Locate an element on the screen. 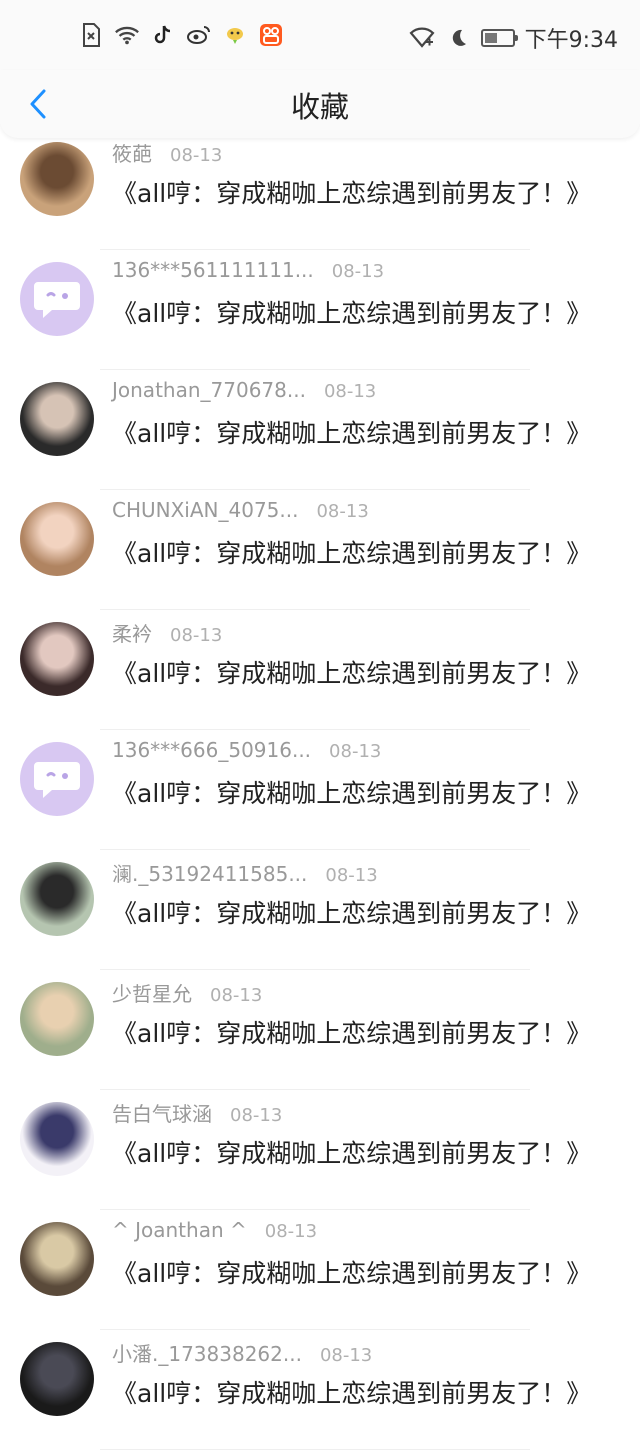  status-right-icons: 下午9:34 is located at coordinates (513, 38).